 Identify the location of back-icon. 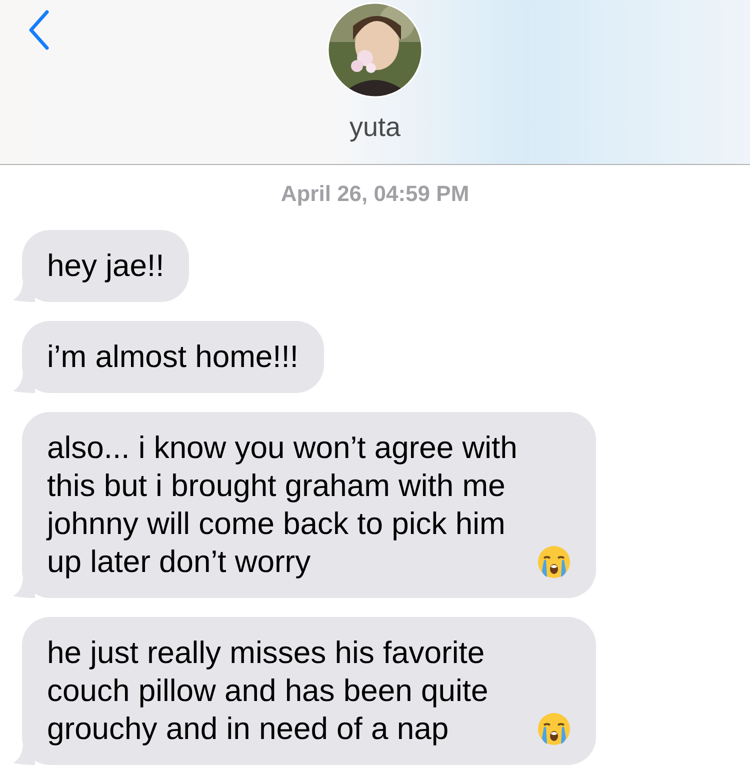
(39, 30).